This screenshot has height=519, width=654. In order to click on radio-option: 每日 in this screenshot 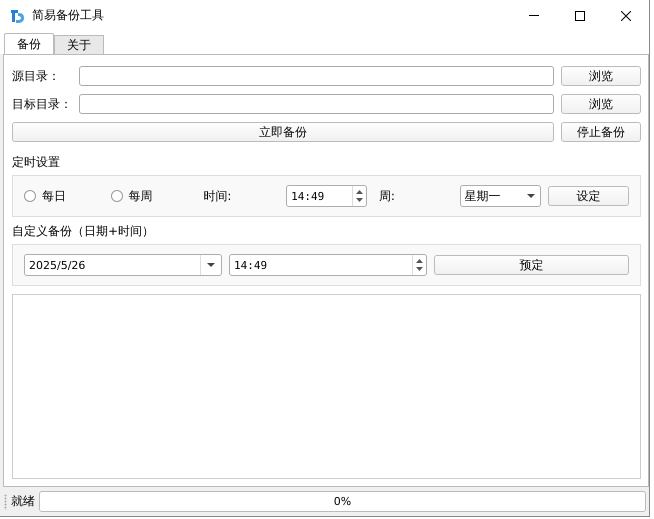, I will do `click(67, 196)`.